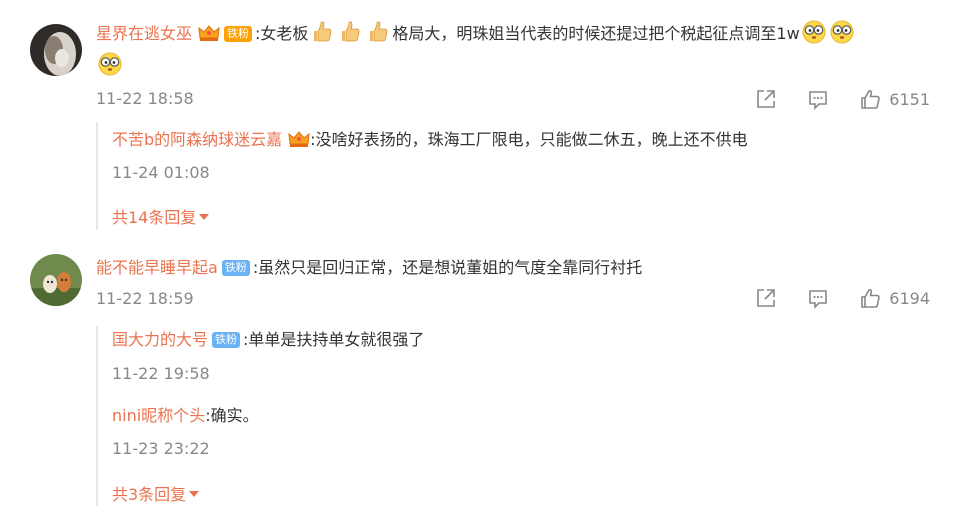  What do you see at coordinates (161, 373) in the screenshot?
I see `reply-timestamp: 11-22 19:58` at bounding box center [161, 373].